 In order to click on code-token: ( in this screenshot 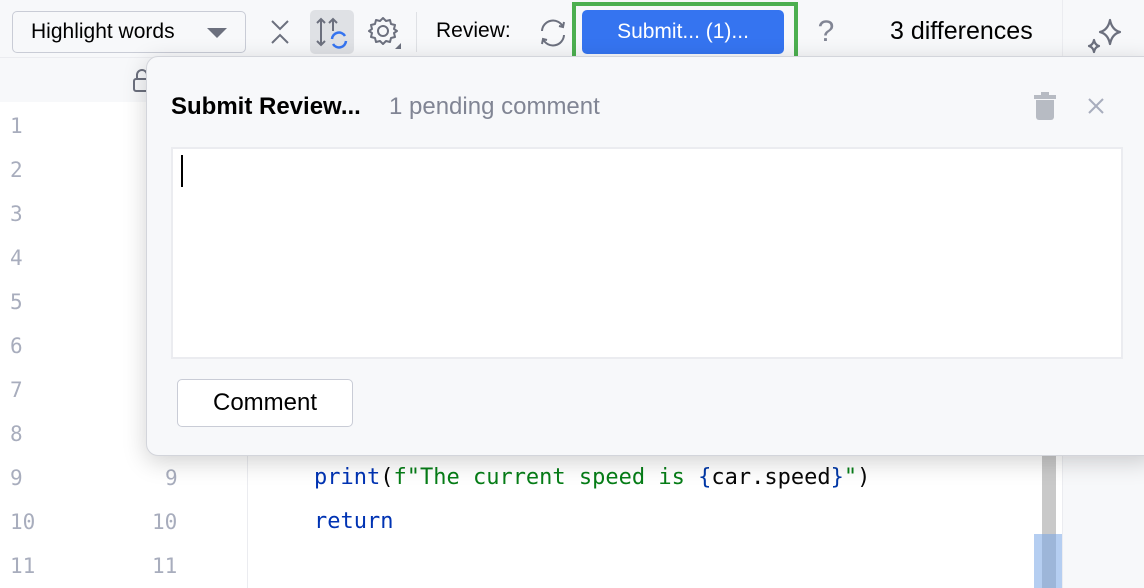, I will do `click(387, 477)`.